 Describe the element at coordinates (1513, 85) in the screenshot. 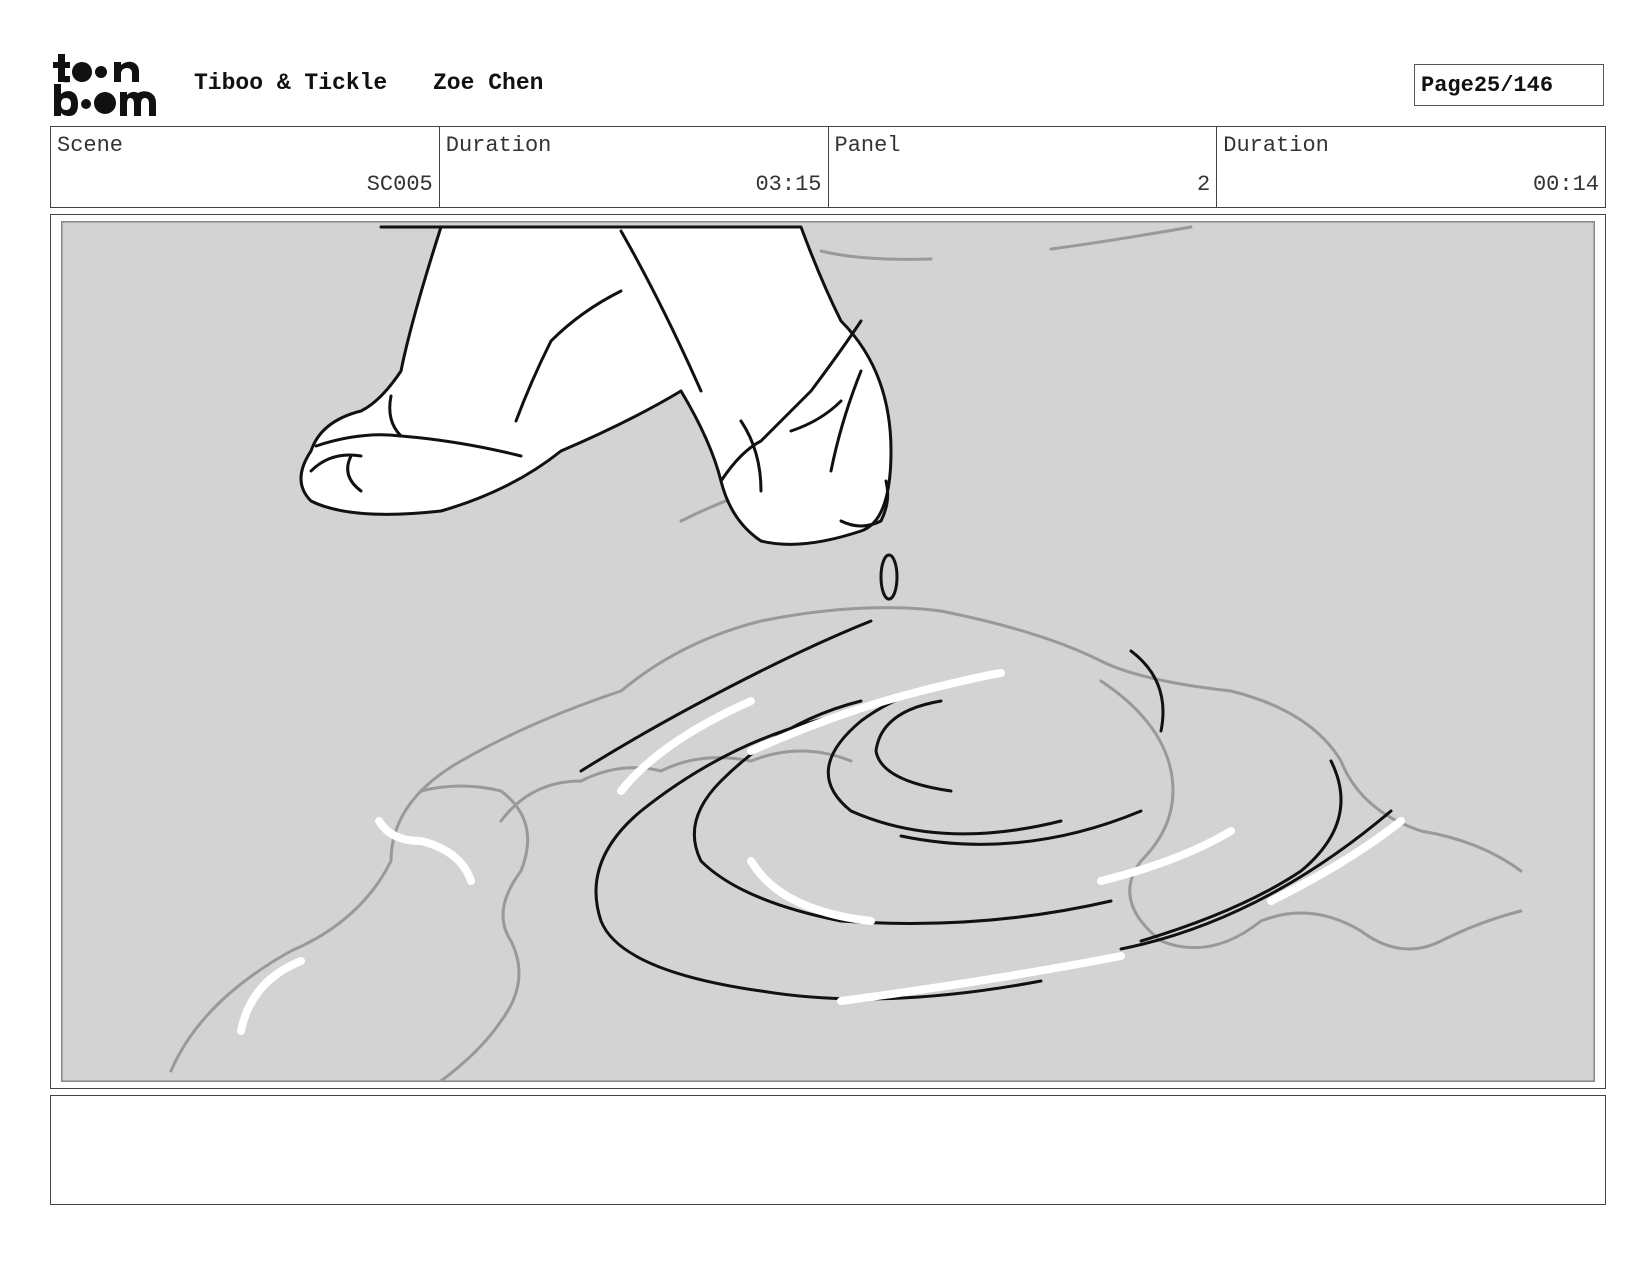

I see `page-number: 25/146` at that location.